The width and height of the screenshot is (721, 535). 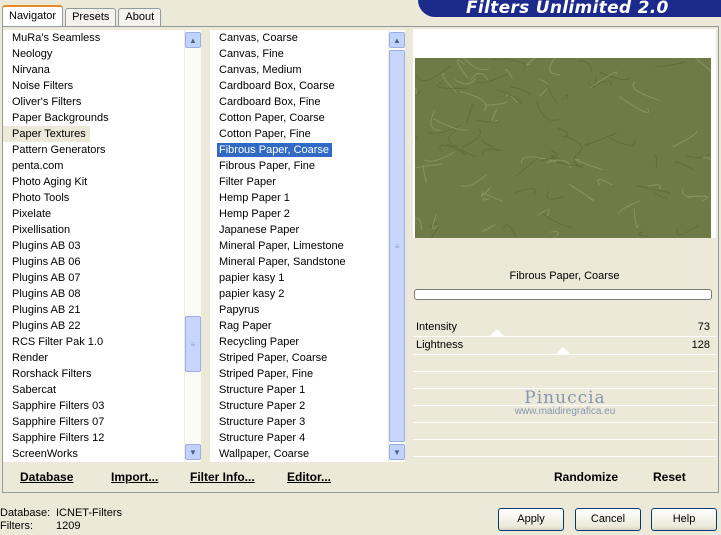 What do you see at coordinates (68, 526) in the screenshot?
I see `filters-status-value: 1209` at bounding box center [68, 526].